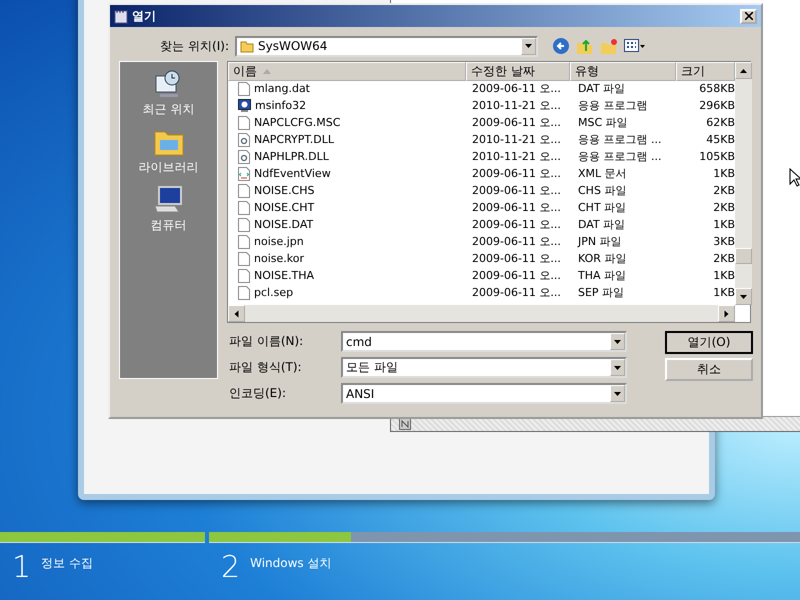 The image size is (800, 600). What do you see at coordinates (635, 46) in the screenshot?
I see `view-menu-icon` at bounding box center [635, 46].